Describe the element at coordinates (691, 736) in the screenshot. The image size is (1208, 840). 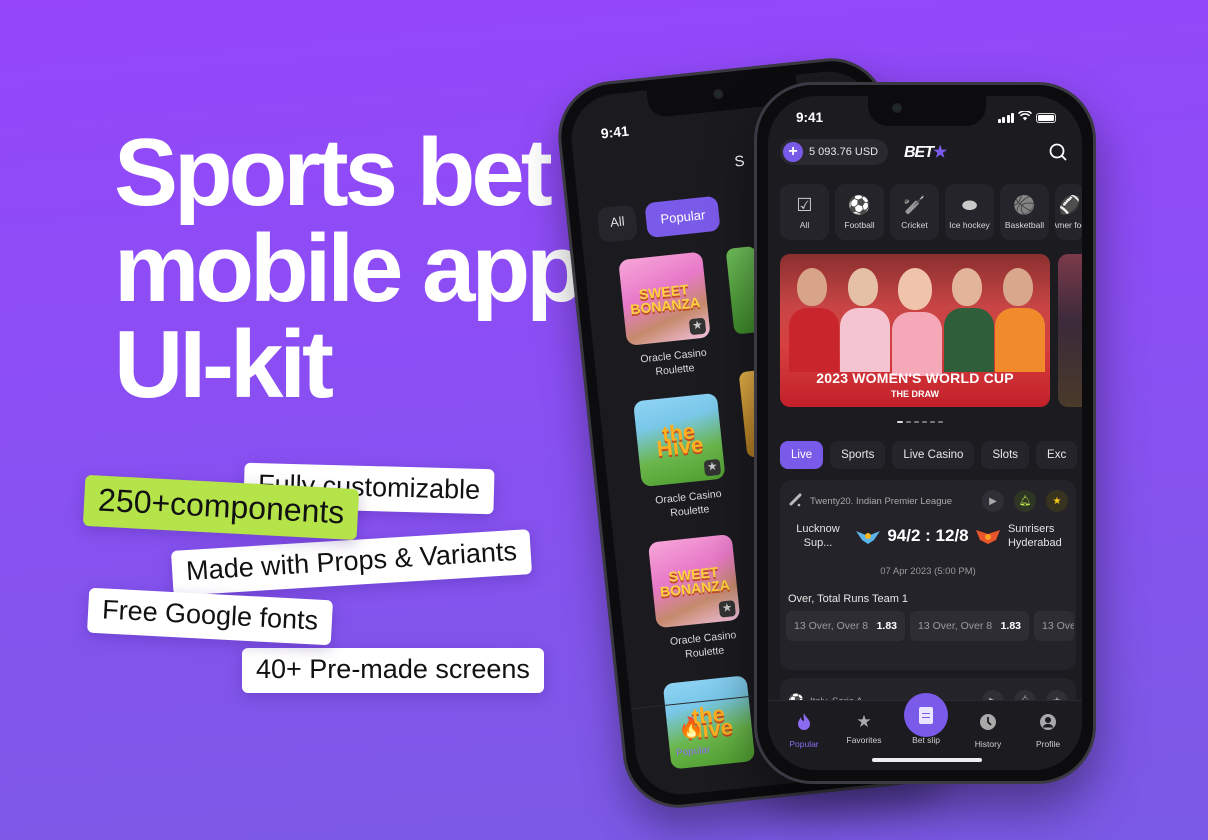
I see `nav-popular: 🔥 Popular` at that location.